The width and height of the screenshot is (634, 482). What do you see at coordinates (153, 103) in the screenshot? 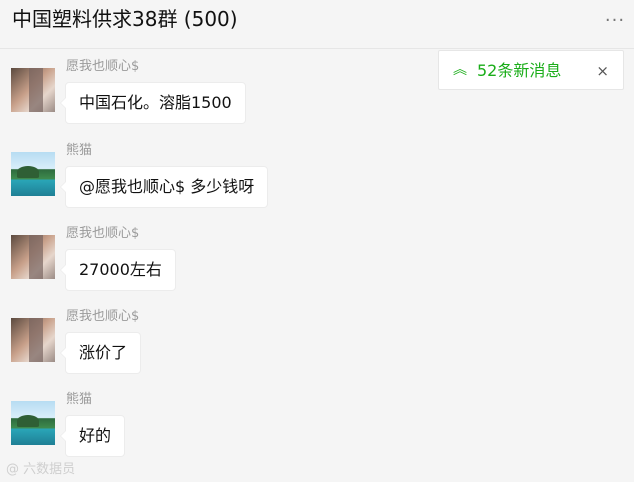
I see `message-bubble: 中国石化。溶脂1500` at bounding box center [153, 103].